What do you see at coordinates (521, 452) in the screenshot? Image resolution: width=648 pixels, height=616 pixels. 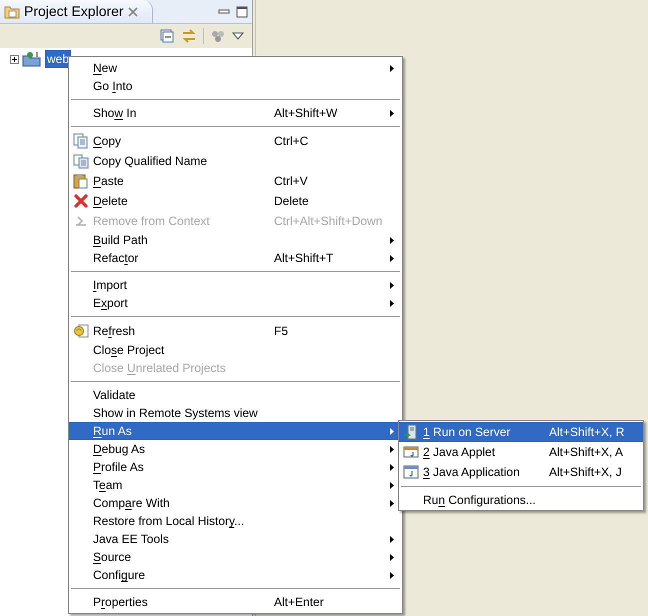 I see `menu-item: 2 Java Applet Alt+Shift+X, A` at bounding box center [521, 452].